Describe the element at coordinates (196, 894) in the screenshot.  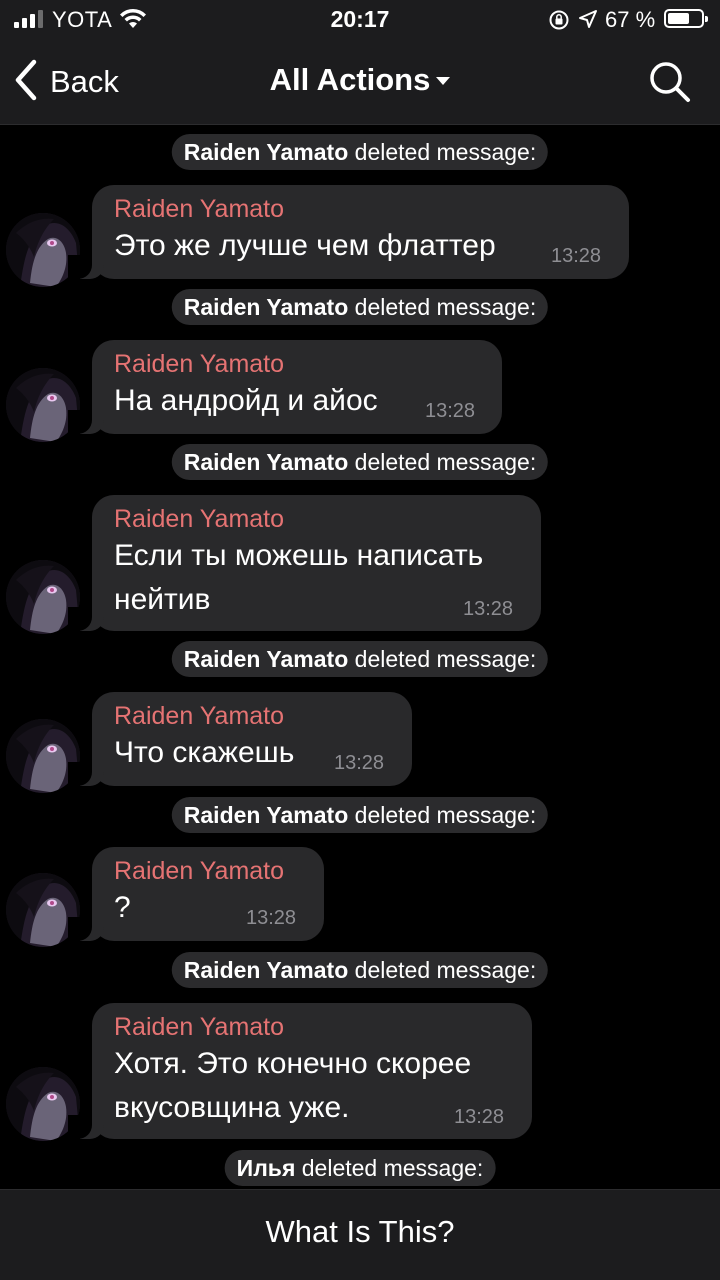
I see `message-bubble: Raiden Yamato ? 13:28` at that location.